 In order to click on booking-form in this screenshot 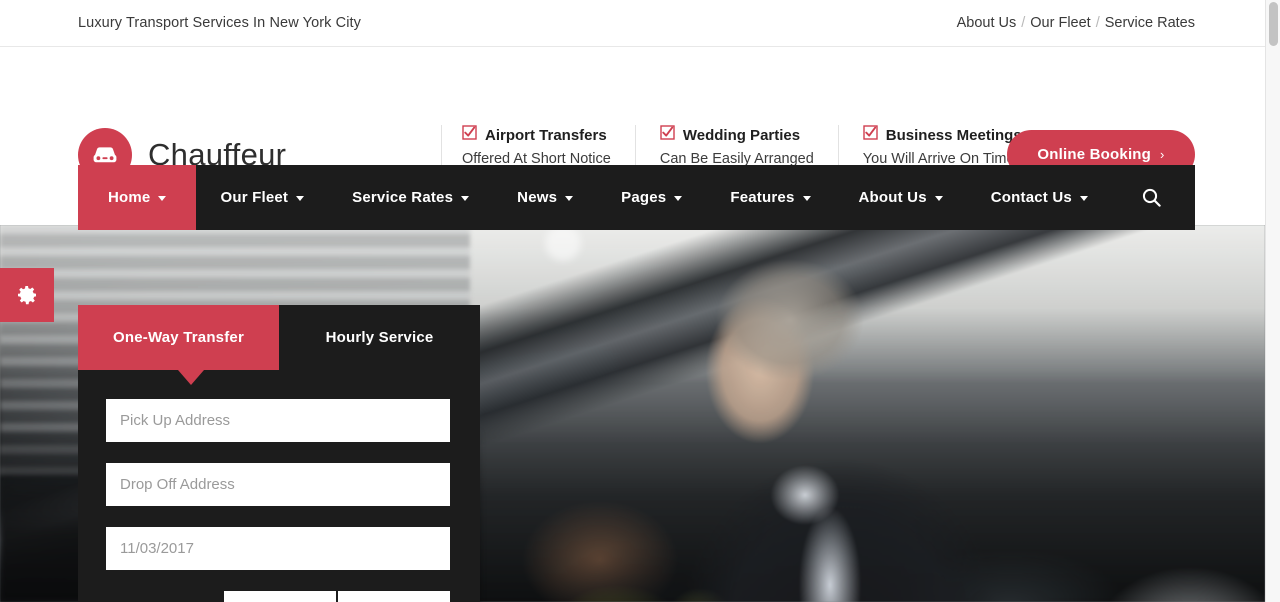, I will do `click(279, 486)`.